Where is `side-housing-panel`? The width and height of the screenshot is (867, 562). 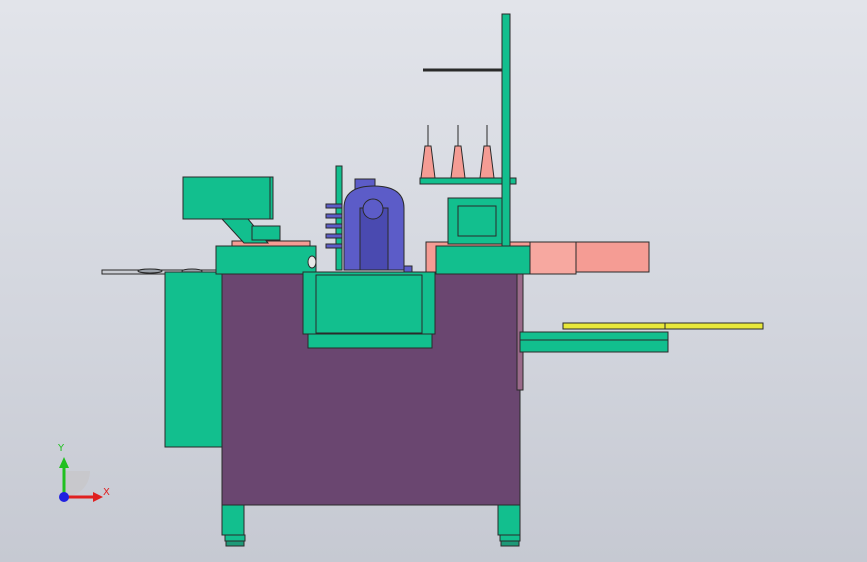
side-housing-panel is located at coordinates (477, 221).